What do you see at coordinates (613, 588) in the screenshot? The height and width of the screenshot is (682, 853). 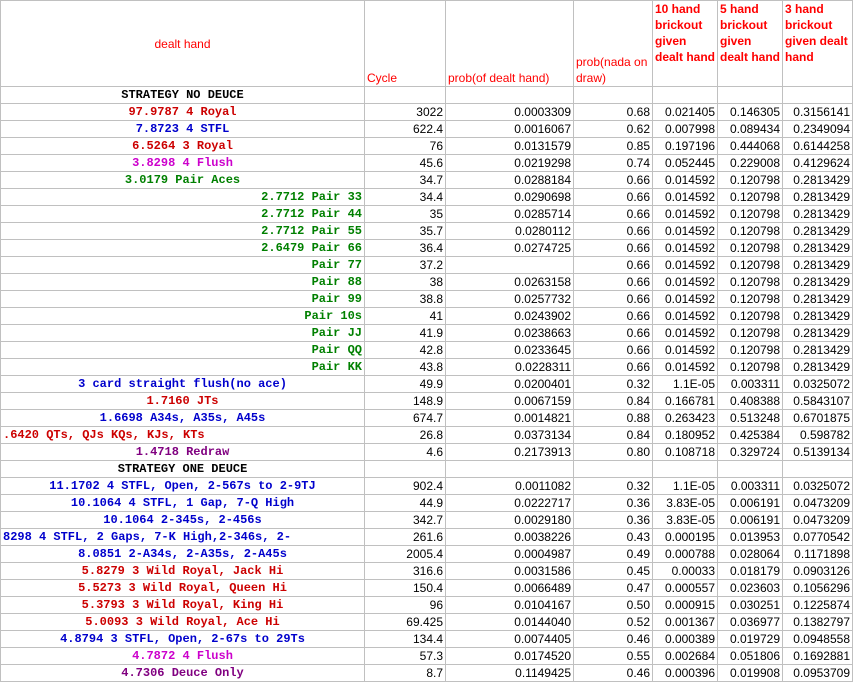 I see `prob-nada-cell: 0.47` at bounding box center [613, 588].